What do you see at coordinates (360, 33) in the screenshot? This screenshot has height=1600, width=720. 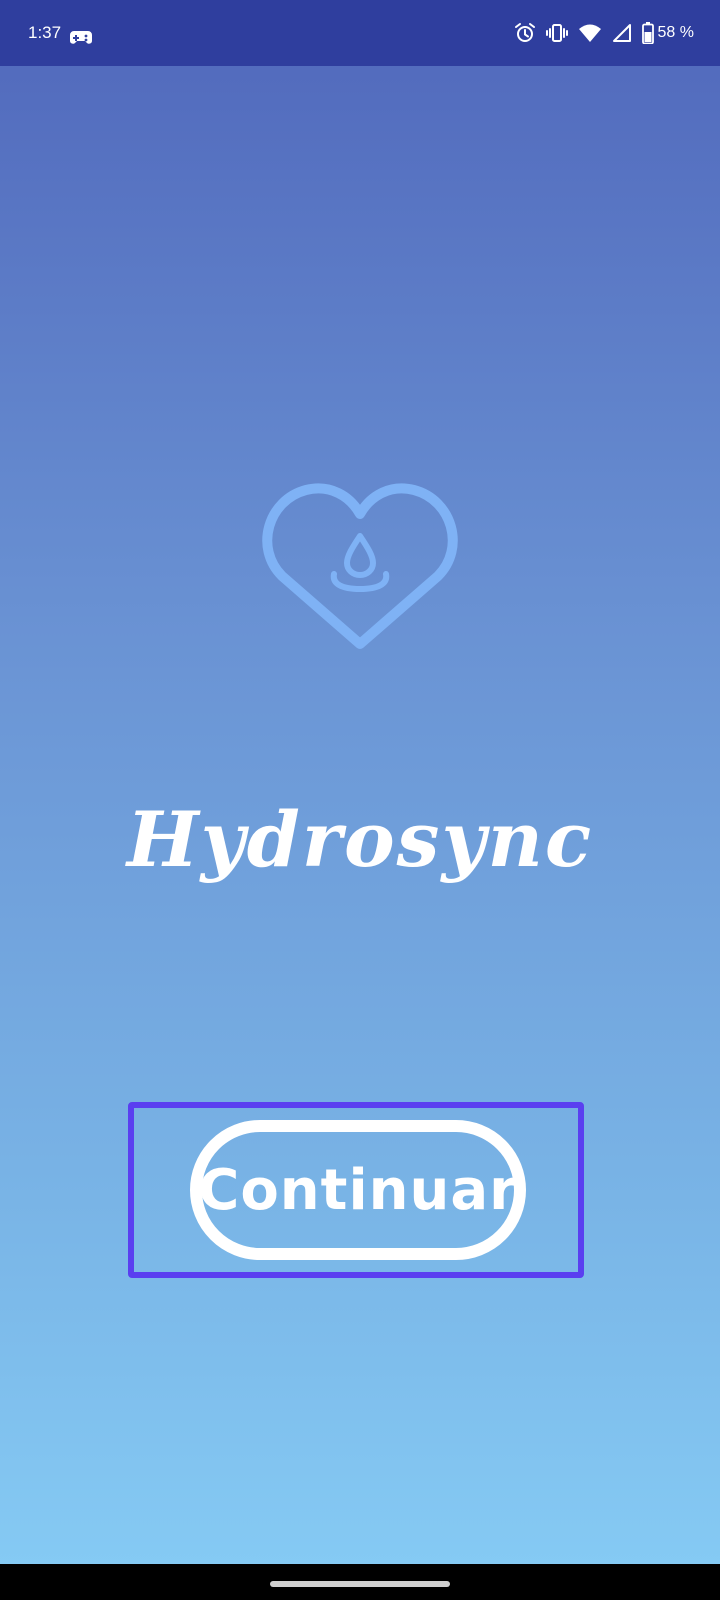 I see `status-bar: 1:37 58 %` at bounding box center [360, 33].